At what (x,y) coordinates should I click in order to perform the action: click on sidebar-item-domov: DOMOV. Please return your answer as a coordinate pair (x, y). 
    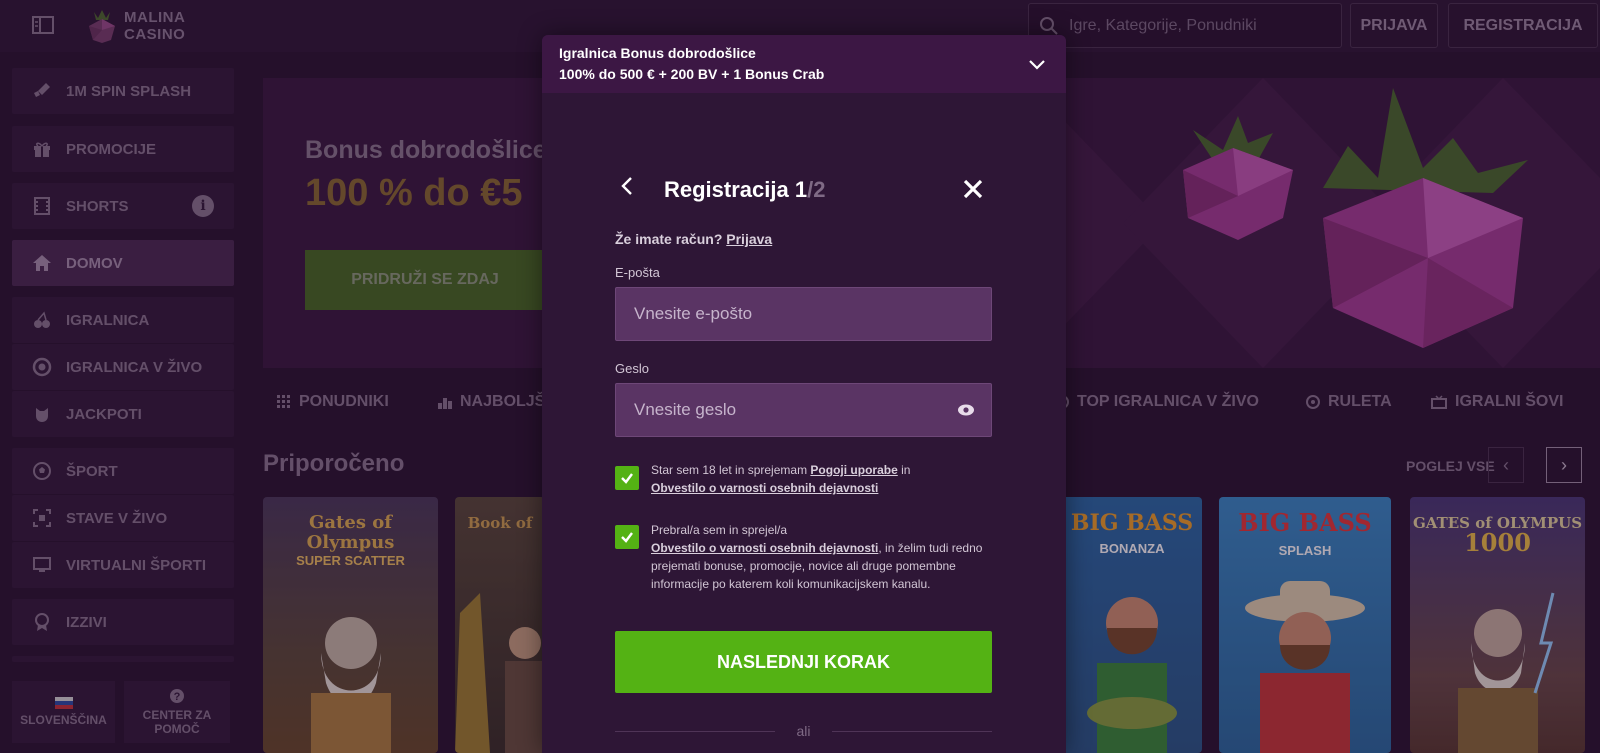
    Looking at the image, I should click on (123, 263).